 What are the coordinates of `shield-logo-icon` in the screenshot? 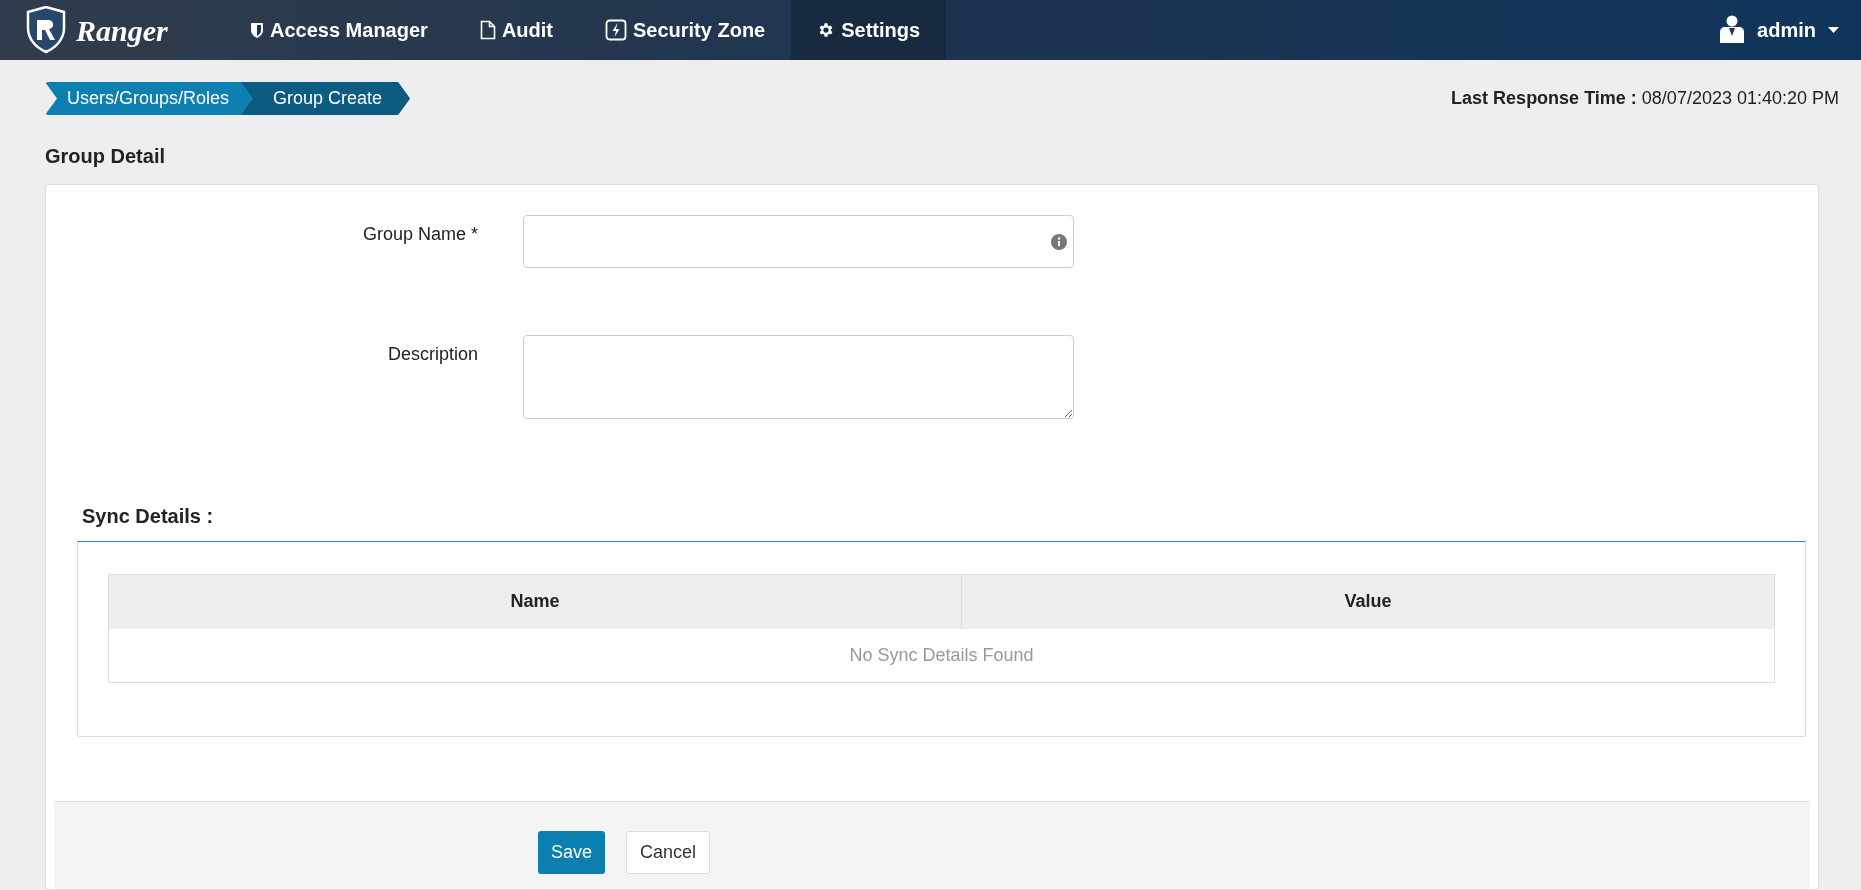 It's located at (46, 30).